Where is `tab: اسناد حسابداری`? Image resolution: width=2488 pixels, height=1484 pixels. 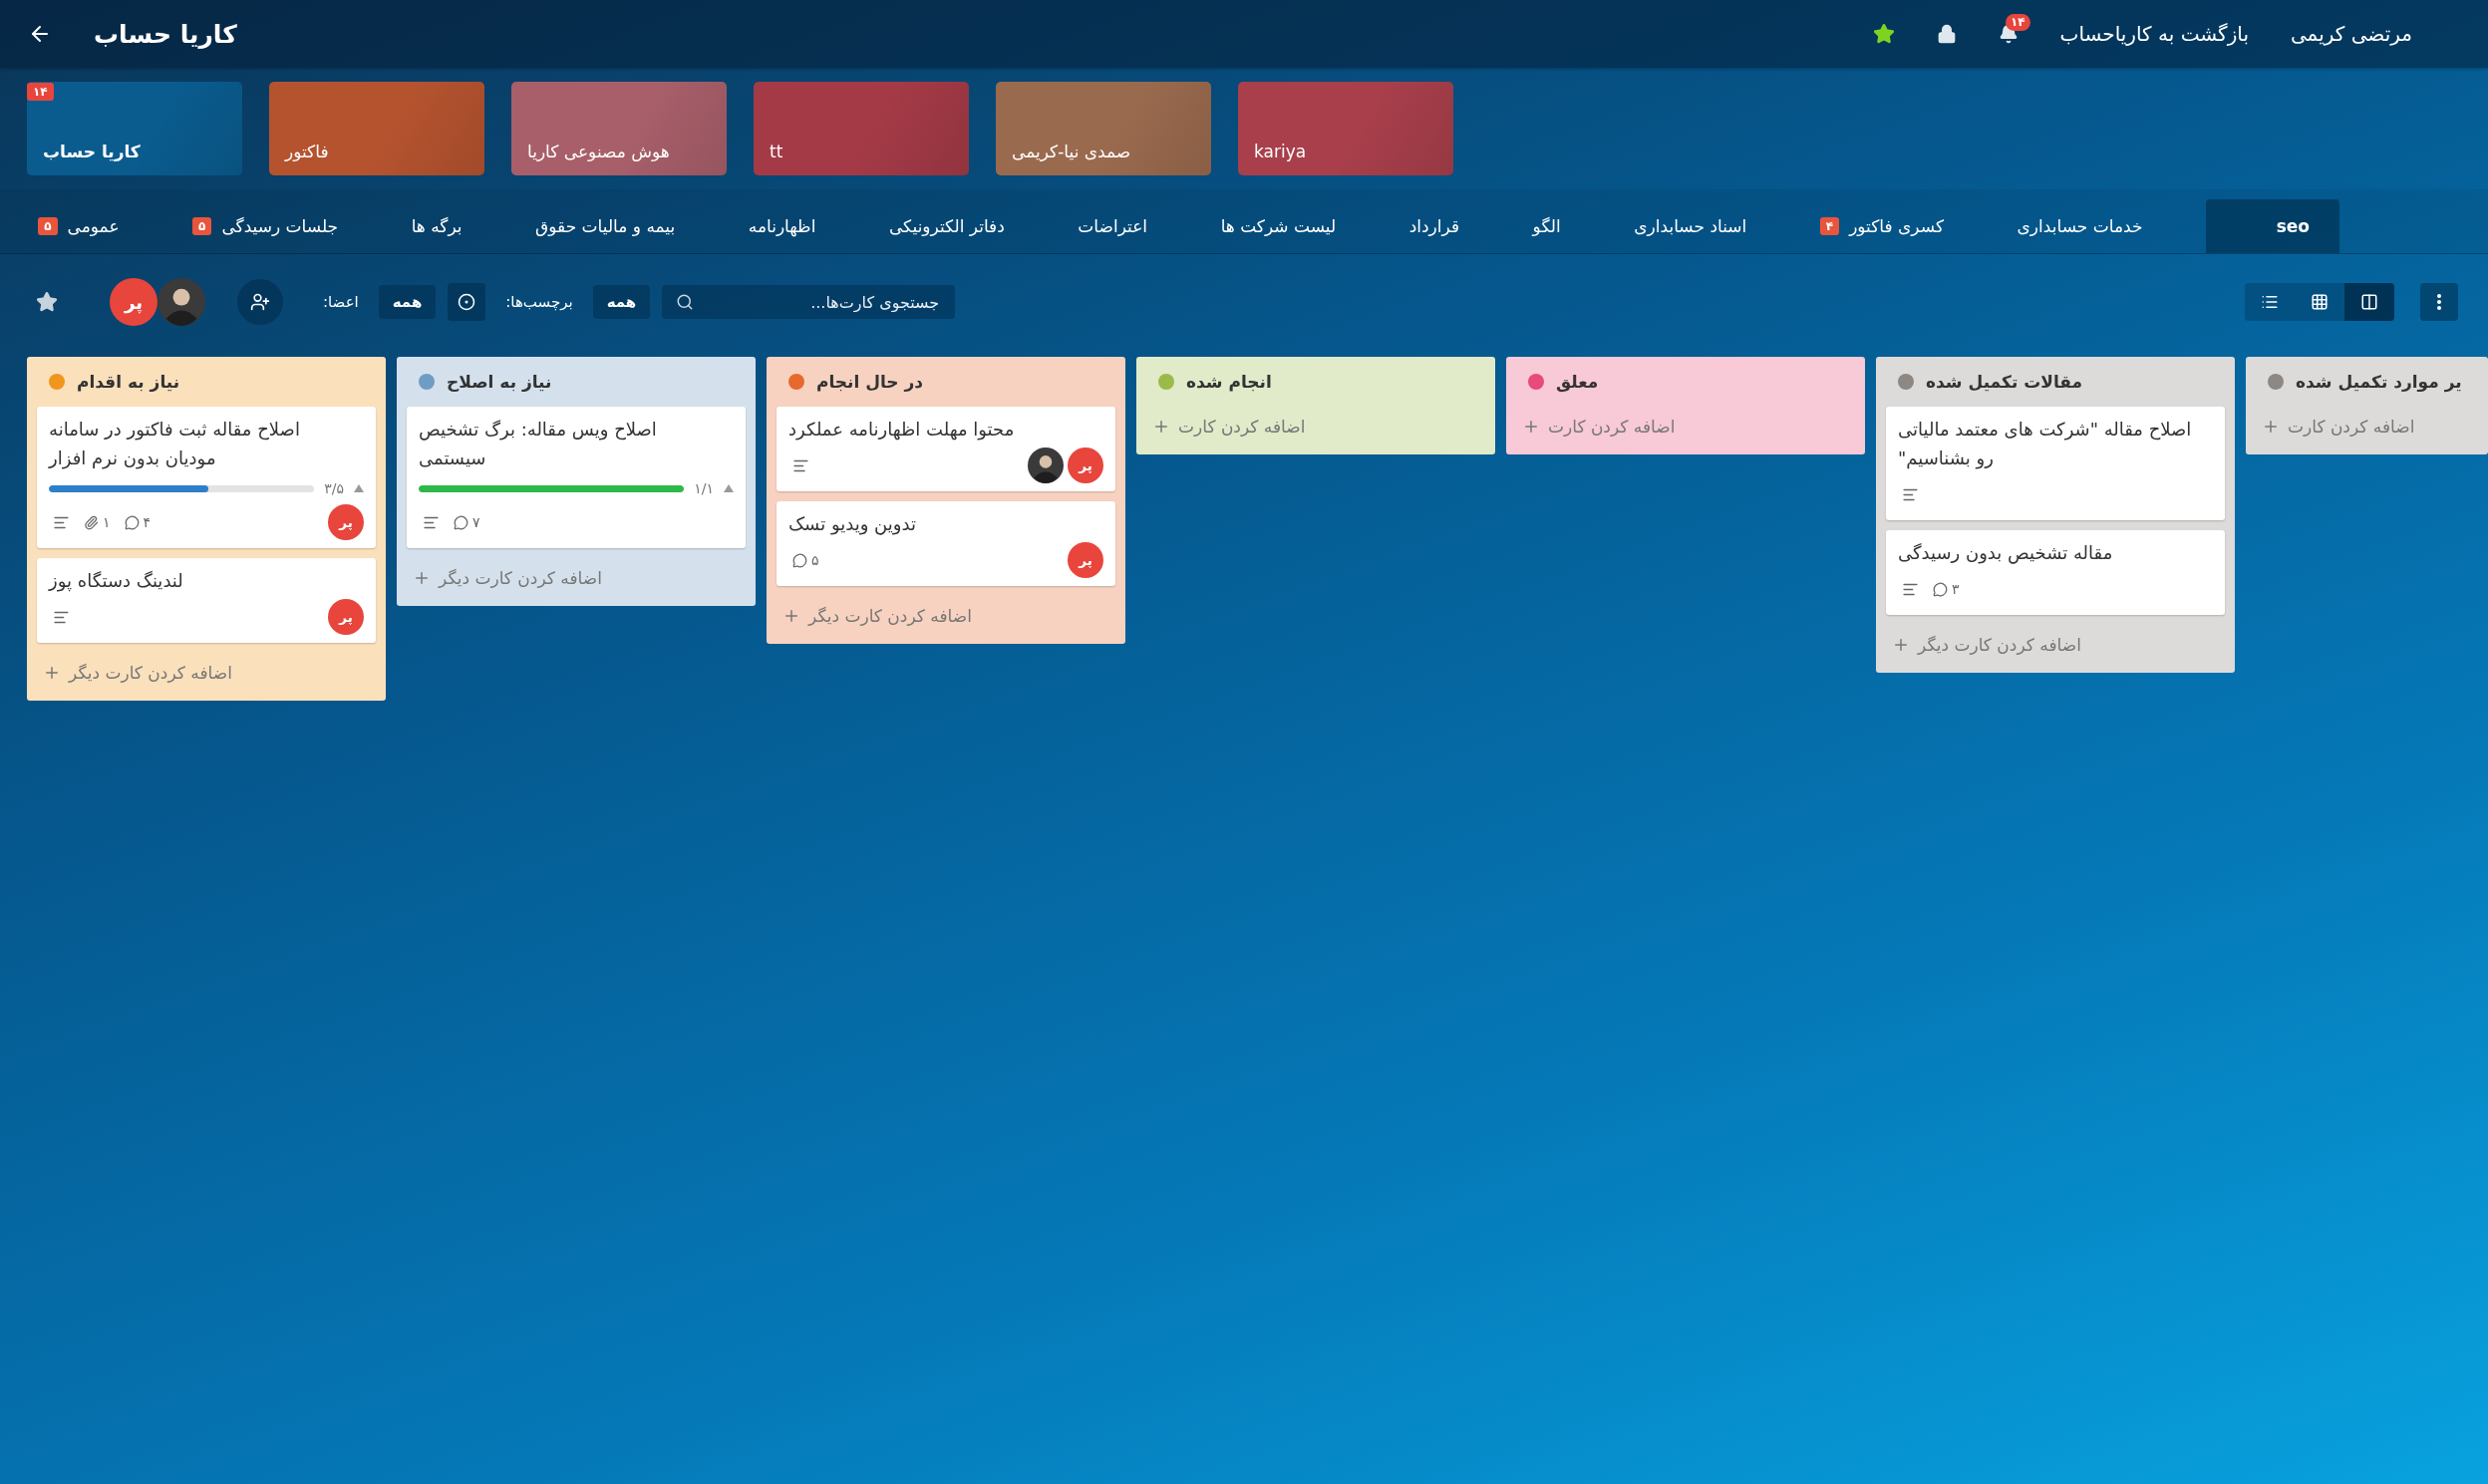 tab: اسناد حسابداری is located at coordinates (1690, 226).